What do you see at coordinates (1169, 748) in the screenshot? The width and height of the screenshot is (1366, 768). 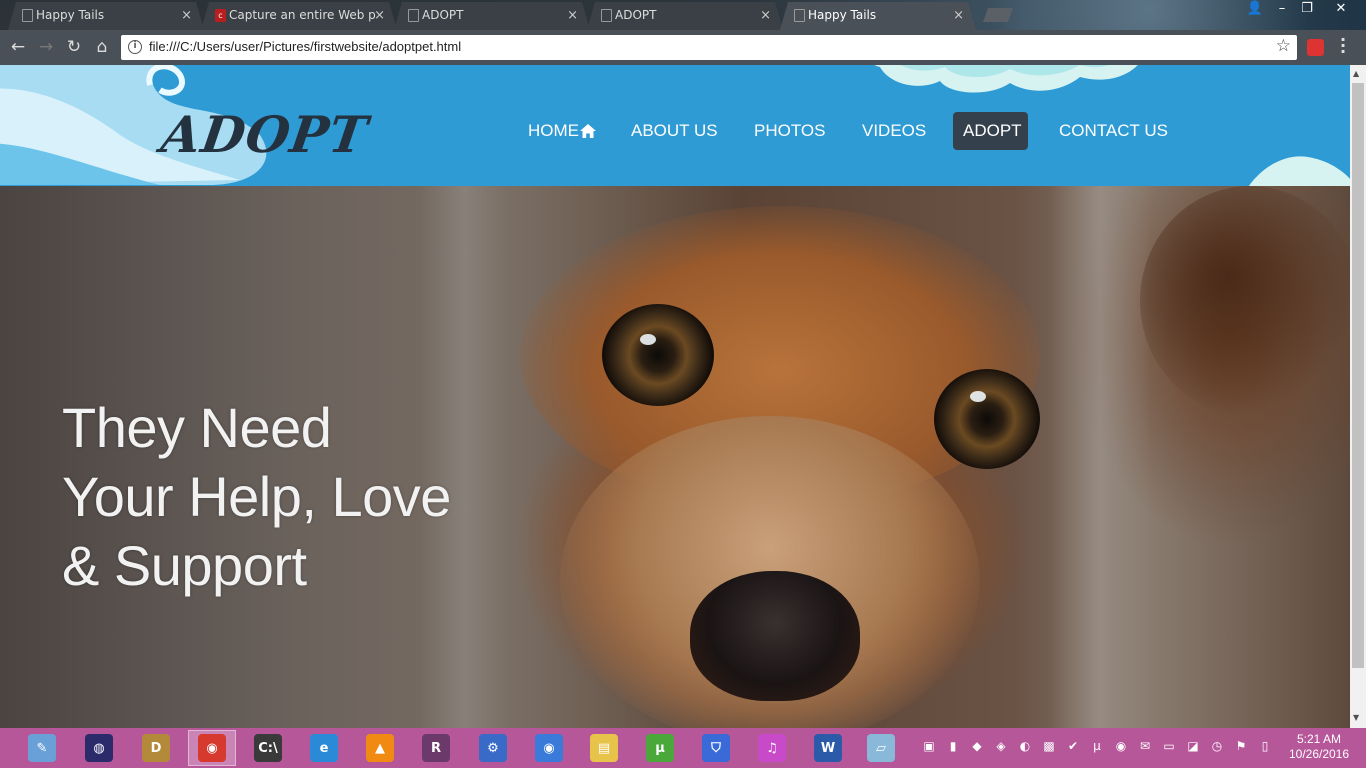 I see `monitor-icon: ▭` at bounding box center [1169, 748].